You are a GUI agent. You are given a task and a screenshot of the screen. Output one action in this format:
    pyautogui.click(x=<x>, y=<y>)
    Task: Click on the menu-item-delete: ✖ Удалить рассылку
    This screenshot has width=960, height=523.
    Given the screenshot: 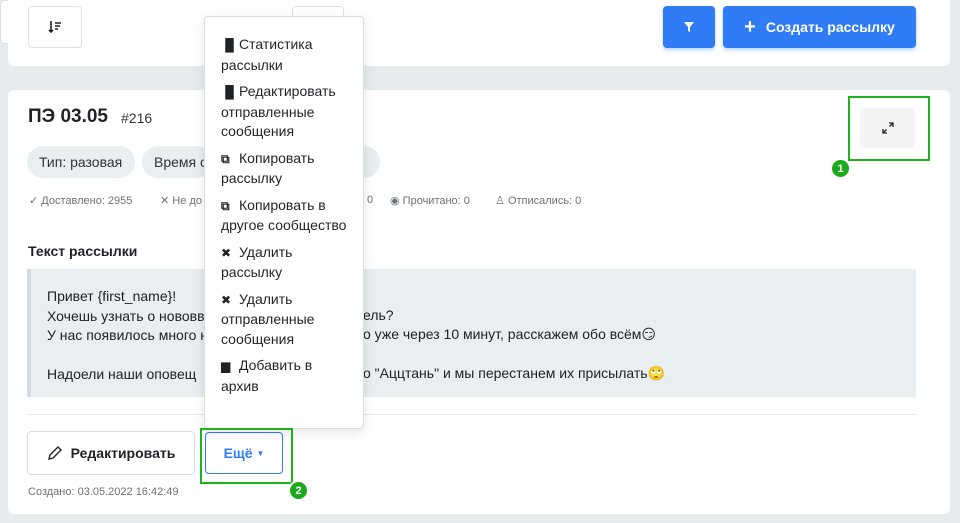 What is the action you would take?
    pyautogui.click(x=287, y=263)
    